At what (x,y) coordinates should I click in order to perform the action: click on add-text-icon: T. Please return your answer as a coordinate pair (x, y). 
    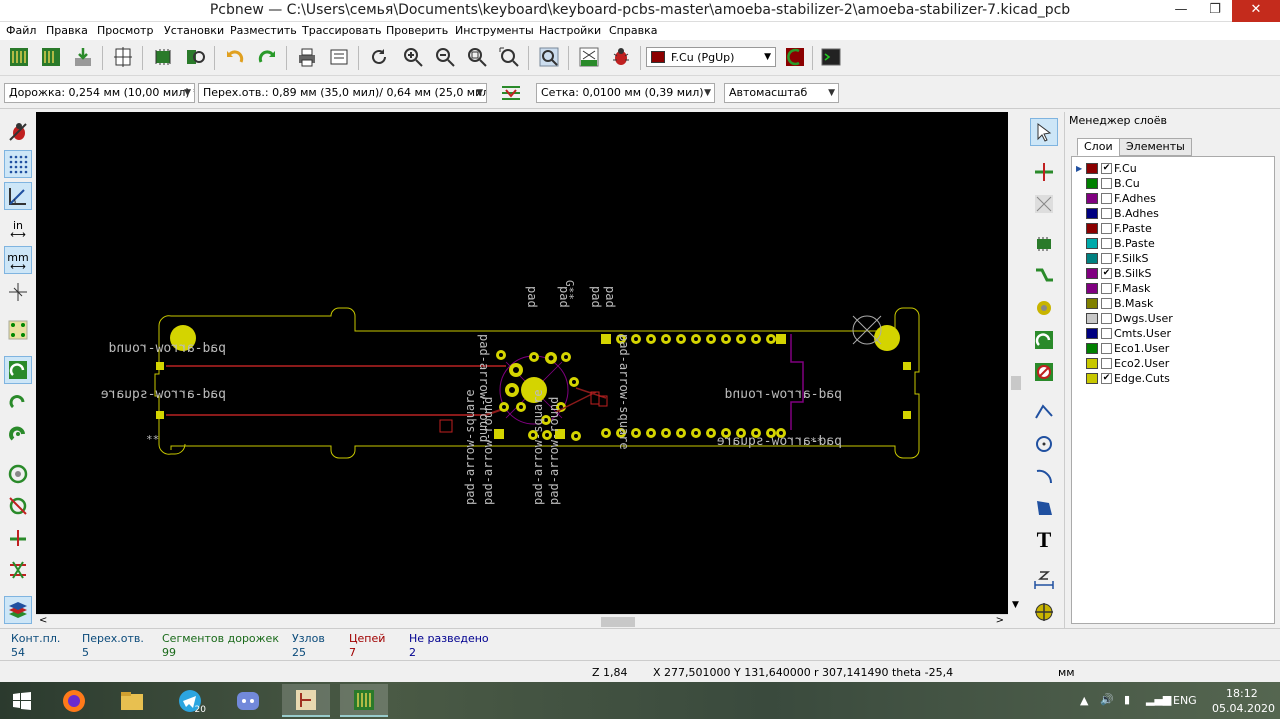
    Looking at the image, I should click on (1044, 540).